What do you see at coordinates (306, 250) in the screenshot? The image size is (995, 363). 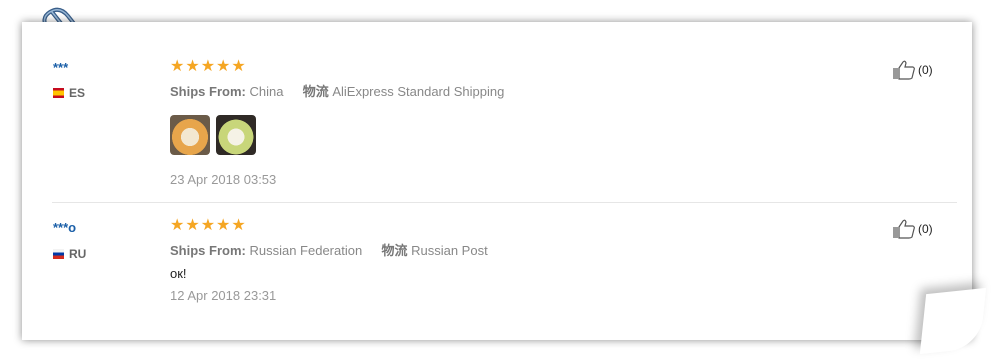 I see `ships-from-value: Russian Federation` at bounding box center [306, 250].